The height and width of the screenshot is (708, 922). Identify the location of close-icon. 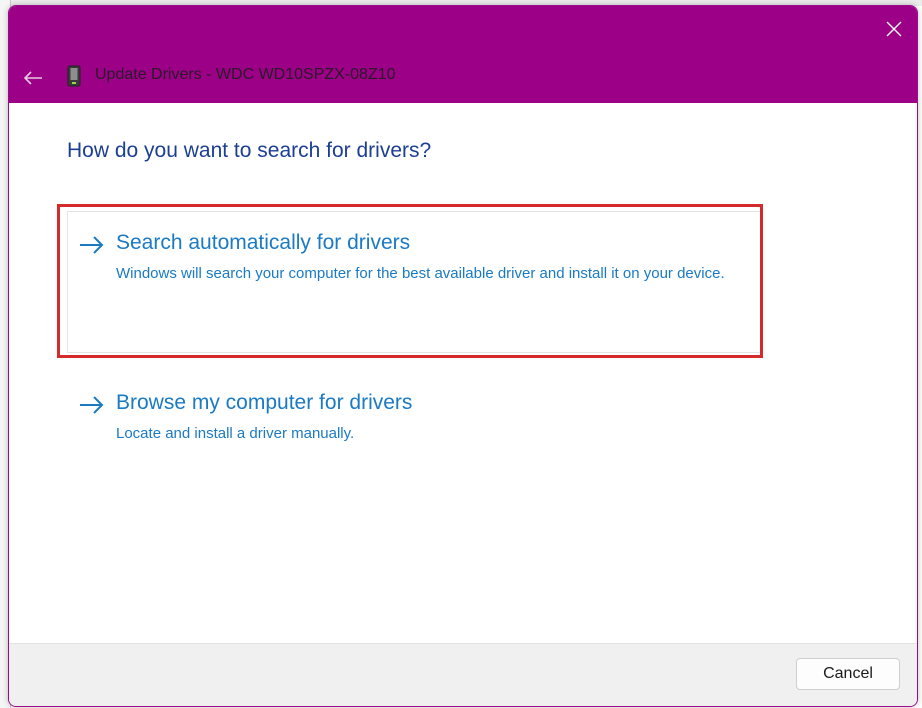
(894, 29).